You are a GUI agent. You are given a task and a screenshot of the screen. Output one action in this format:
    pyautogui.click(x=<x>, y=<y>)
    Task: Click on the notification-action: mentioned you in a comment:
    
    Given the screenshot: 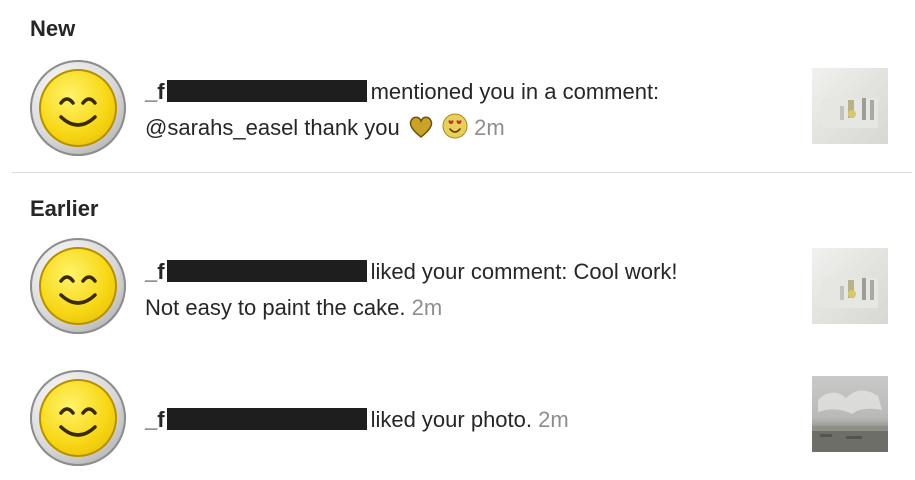 What is the action you would take?
    pyautogui.click(x=515, y=91)
    